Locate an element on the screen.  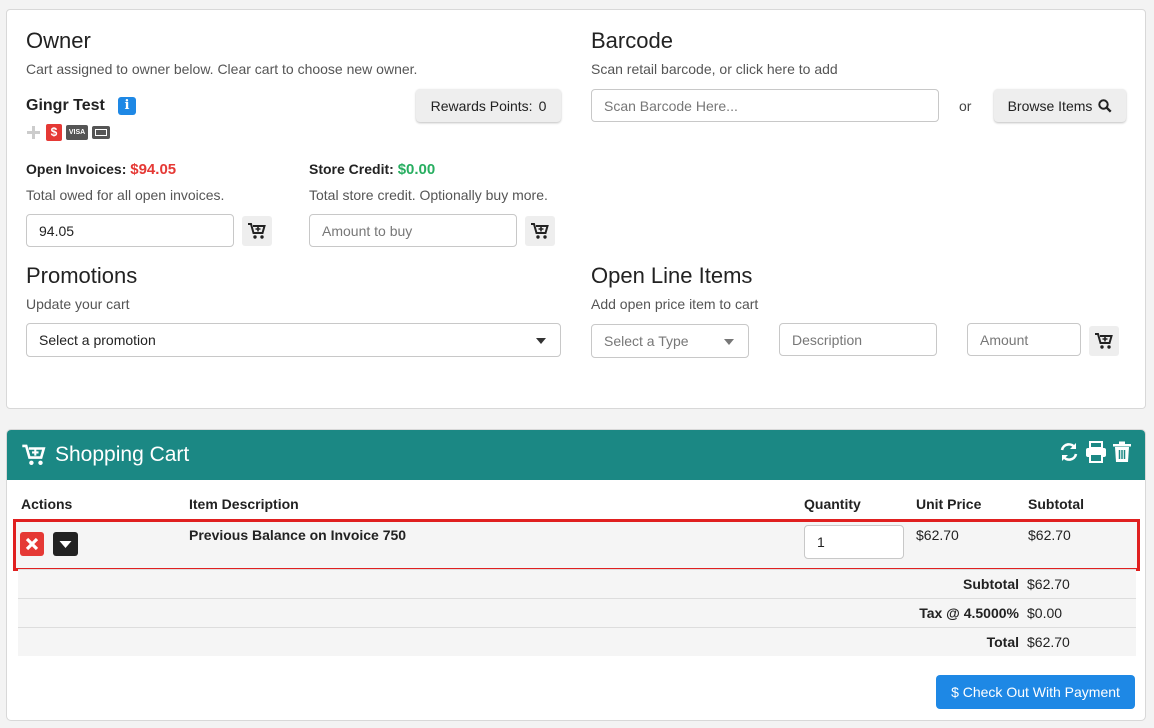
add-line-item-button is located at coordinates (1104, 341).